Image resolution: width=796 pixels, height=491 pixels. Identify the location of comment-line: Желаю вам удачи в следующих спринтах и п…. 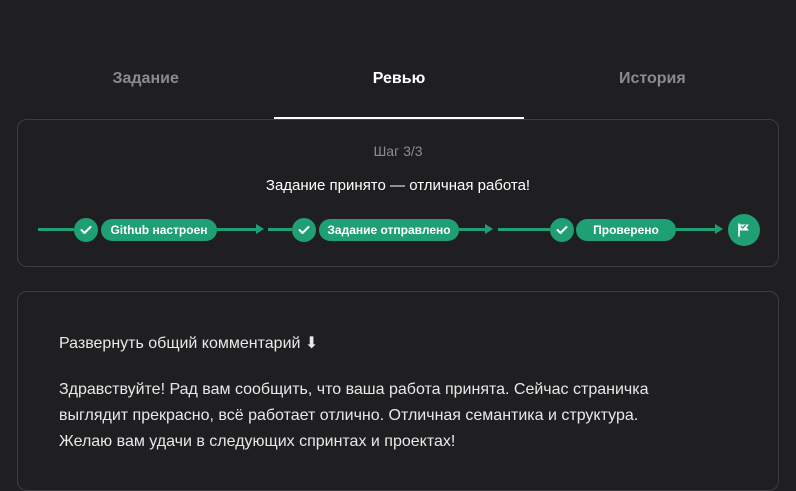
(257, 441).